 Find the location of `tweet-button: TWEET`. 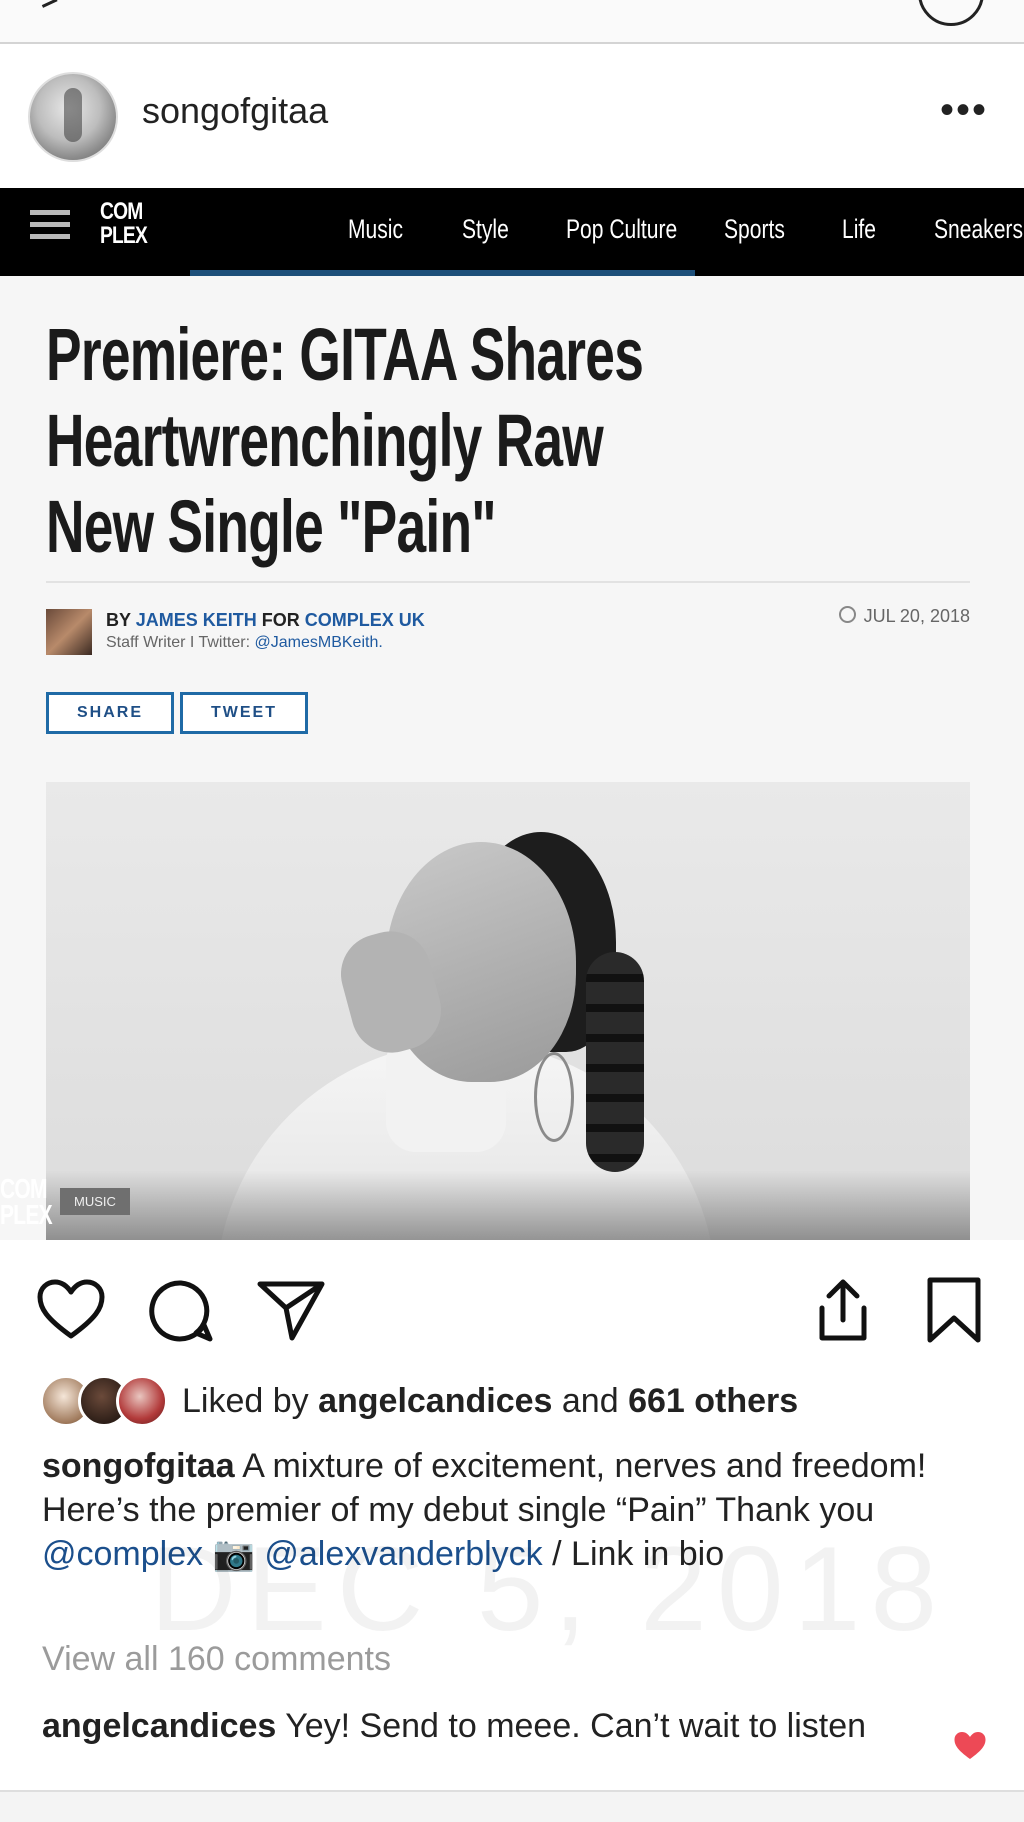

tweet-button: TWEET is located at coordinates (244, 713).